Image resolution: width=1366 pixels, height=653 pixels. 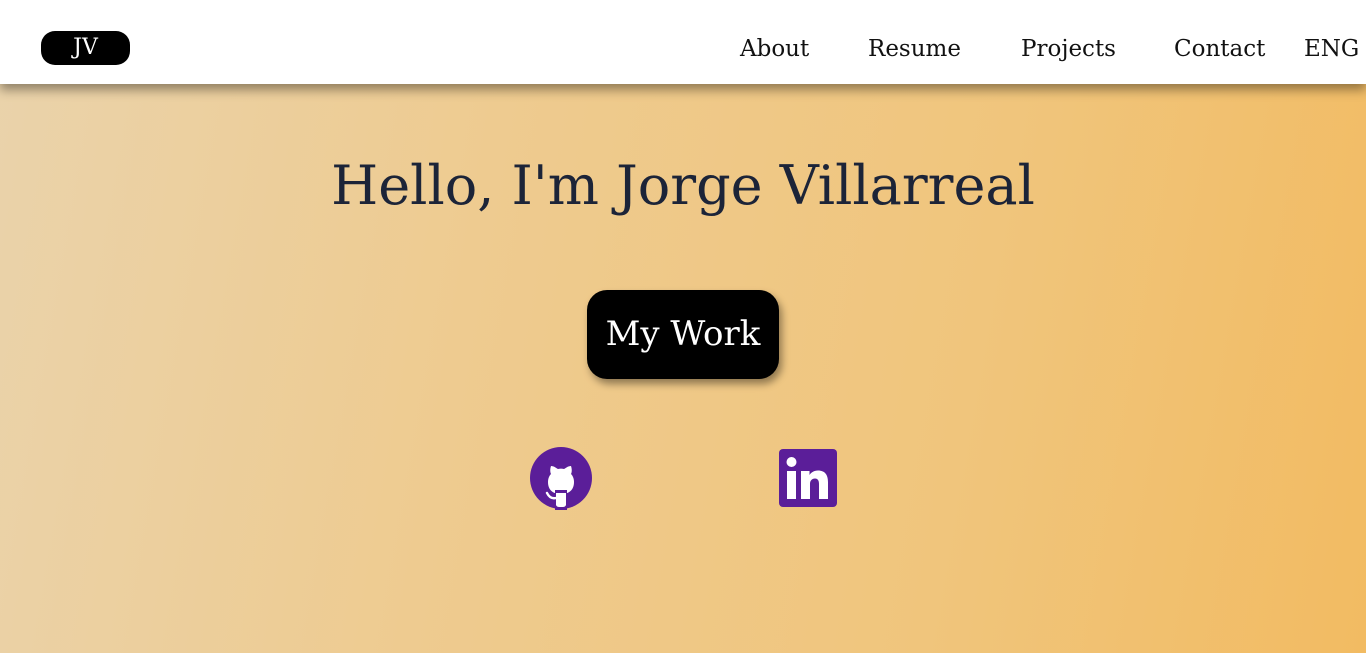 What do you see at coordinates (85, 48) in the screenshot?
I see `logo-button: JV` at bounding box center [85, 48].